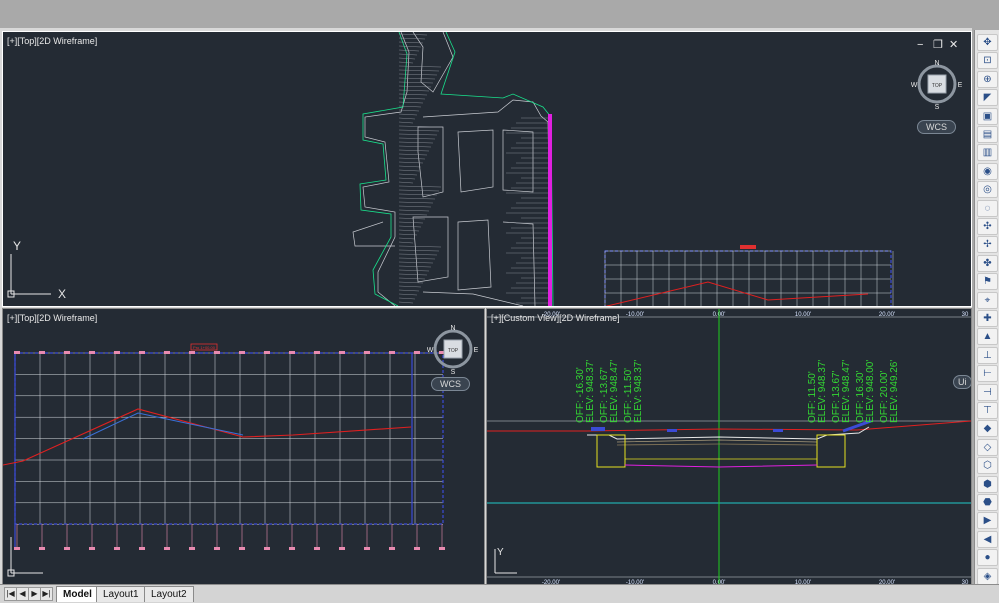 This screenshot has height=603, width=999. Describe the element at coordinates (987, 576) in the screenshot. I see `materials-icon: ◈` at that location.